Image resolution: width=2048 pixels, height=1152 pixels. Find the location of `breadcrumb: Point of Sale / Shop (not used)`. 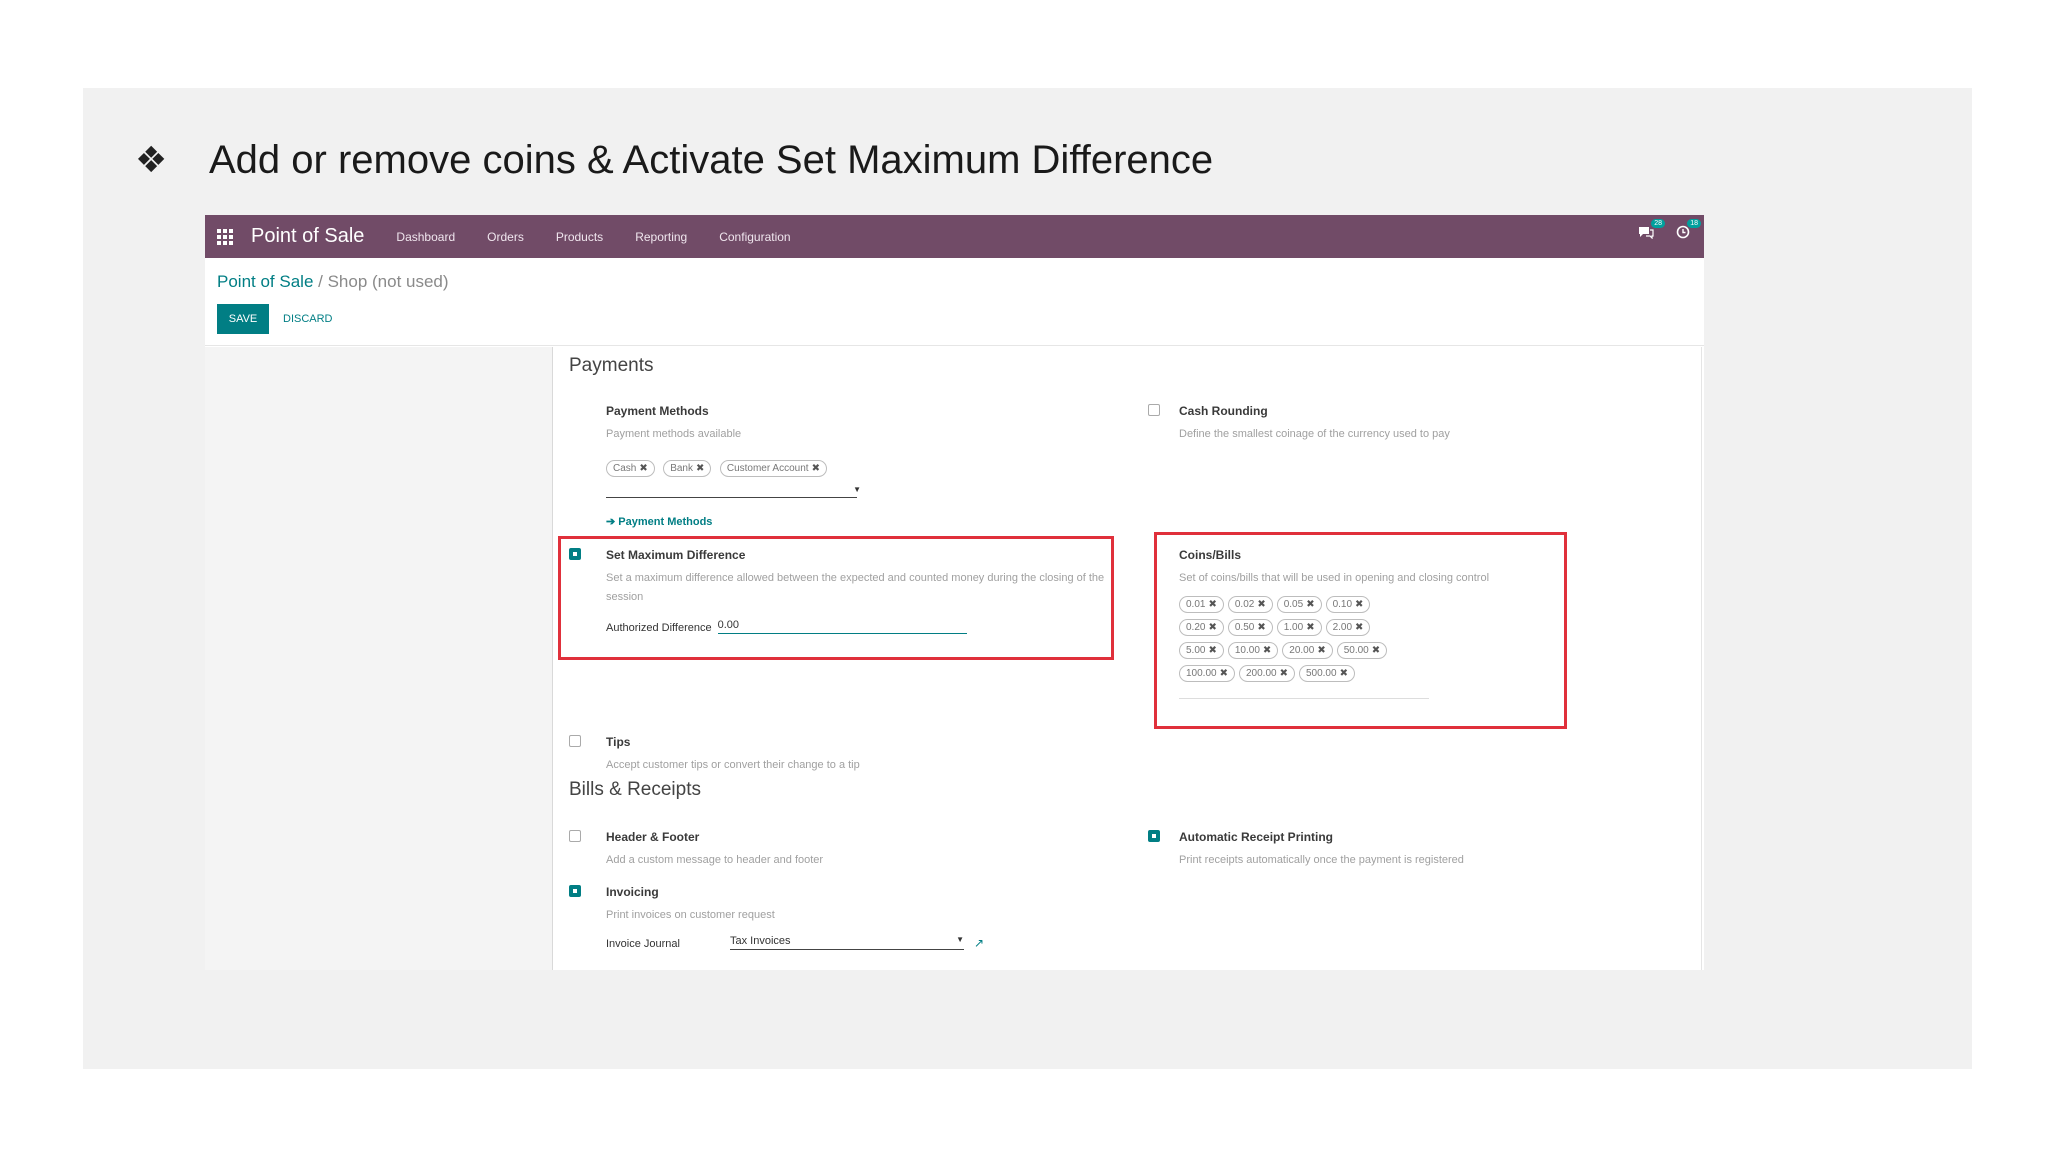

breadcrumb: Point of Sale / Shop (not used) is located at coordinates (333, 282).